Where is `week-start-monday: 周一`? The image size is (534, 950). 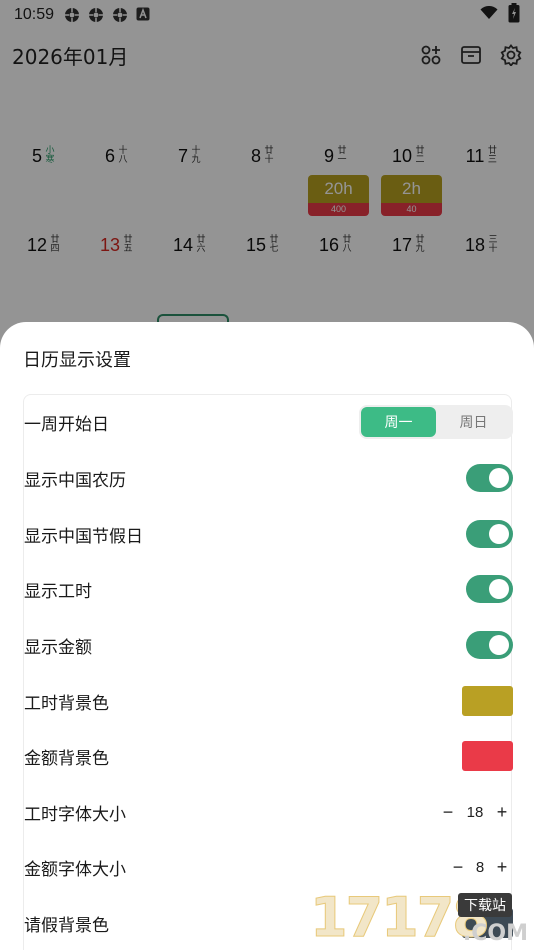 week-start-monday: 周一 is located at coordinates (398, 422).